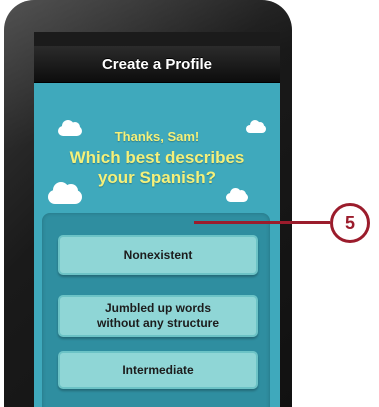 The image size is (379, 407). Describe the element at coordinates (157, 136) in the screenshot. I see `greeting-text: Thanks, Sam!` at that location.